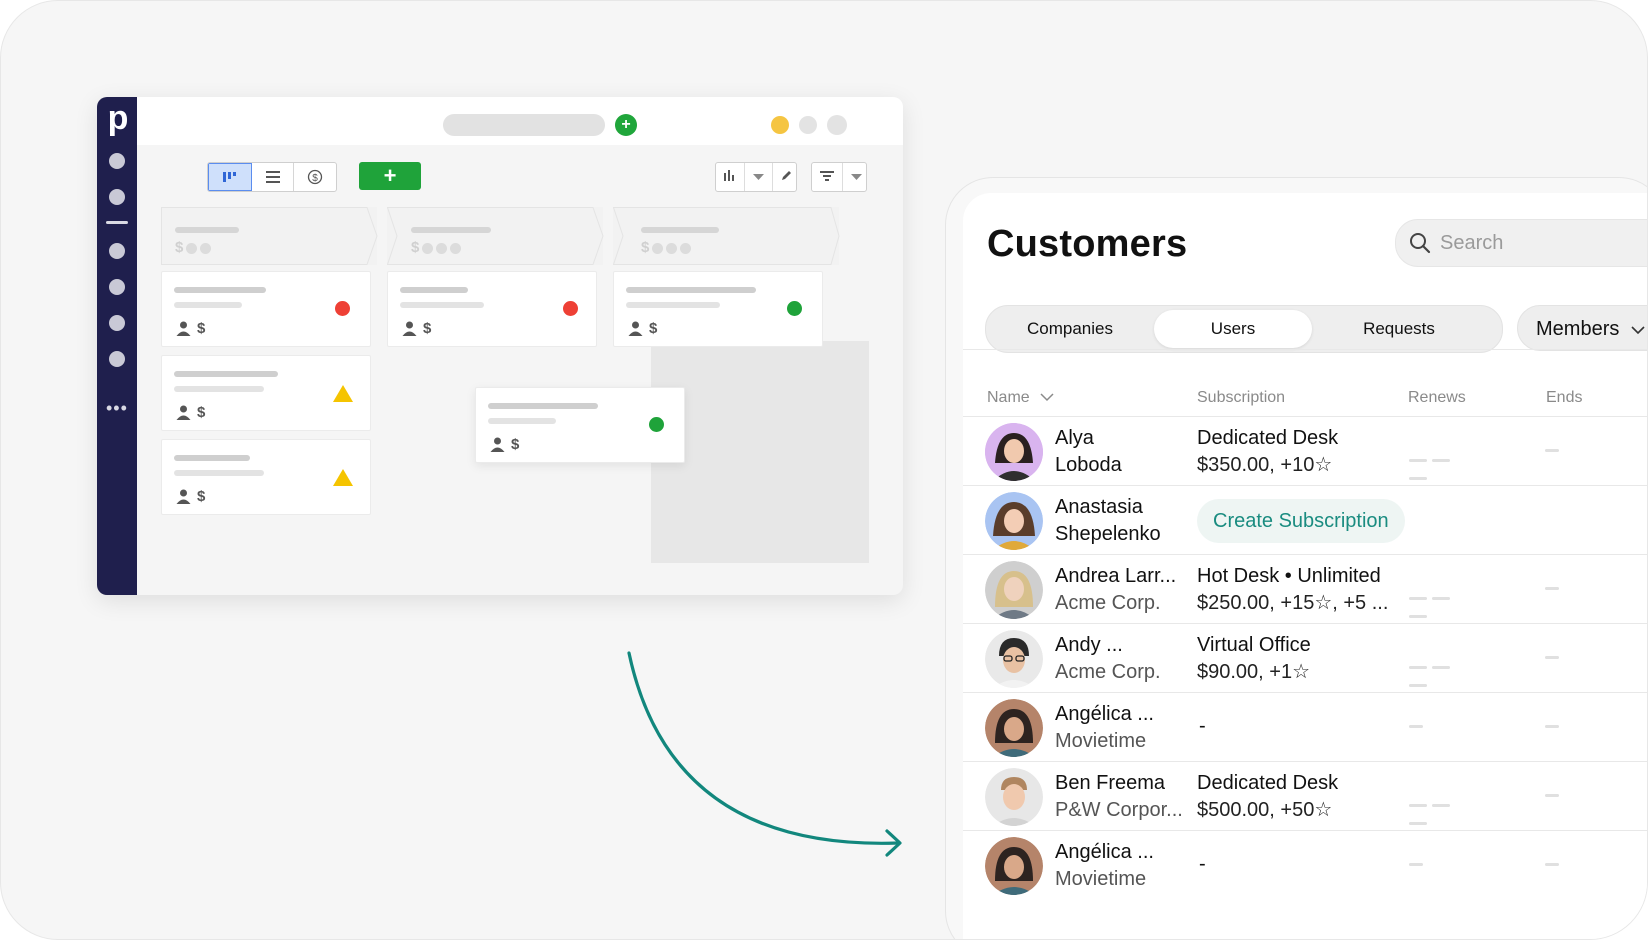 The width and height of the screenshot is (1648, 940). I want to click on filter-menu, so click(839, 177).